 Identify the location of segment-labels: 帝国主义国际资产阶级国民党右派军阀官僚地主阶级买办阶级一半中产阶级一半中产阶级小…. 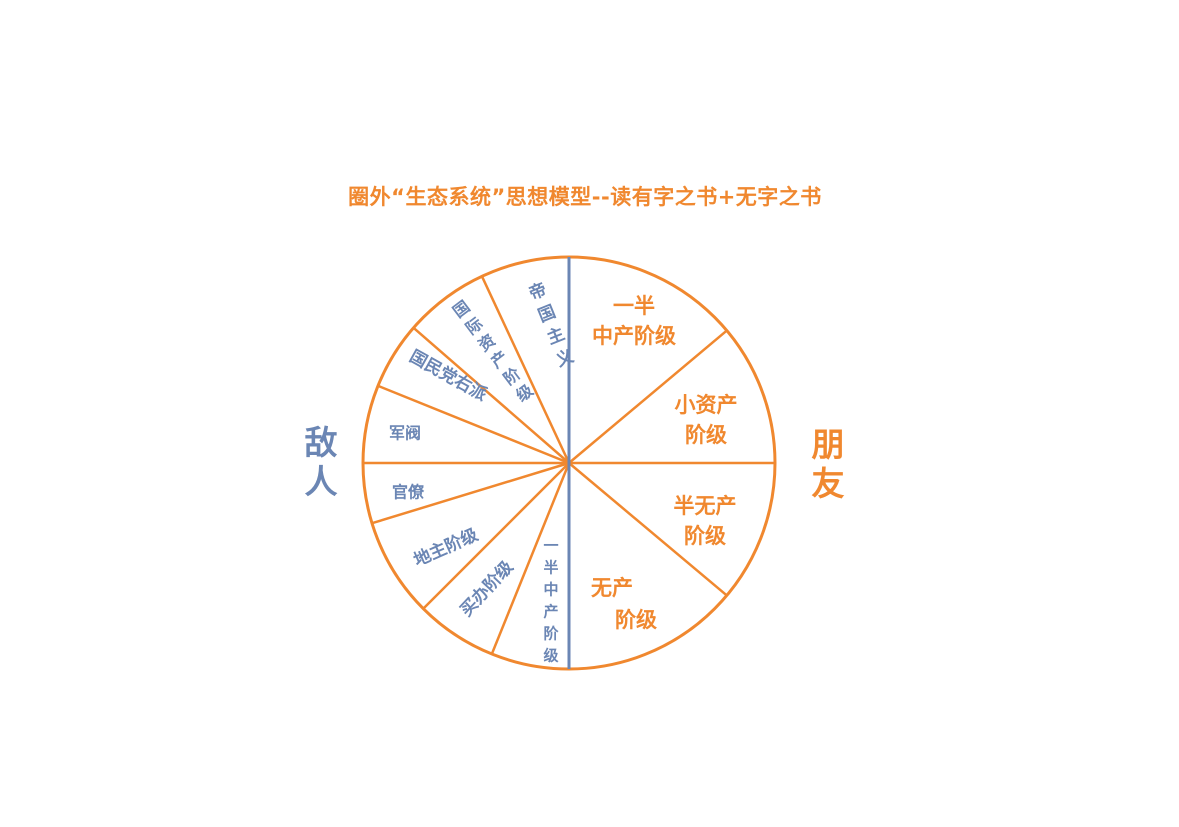
(563, 472).